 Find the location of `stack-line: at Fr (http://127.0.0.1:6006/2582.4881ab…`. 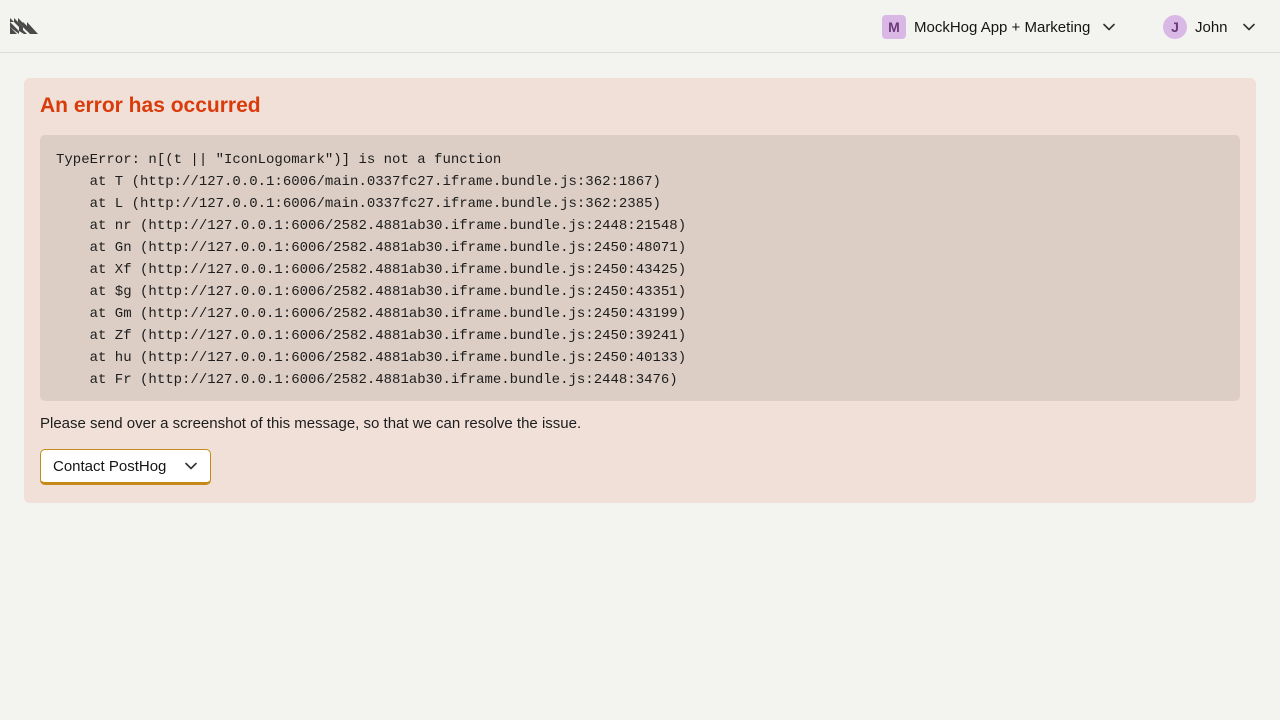

stack-line: at Fr (http://127.0.0.1:6006/2582.4881ab… is located at coordinates (367, 380).